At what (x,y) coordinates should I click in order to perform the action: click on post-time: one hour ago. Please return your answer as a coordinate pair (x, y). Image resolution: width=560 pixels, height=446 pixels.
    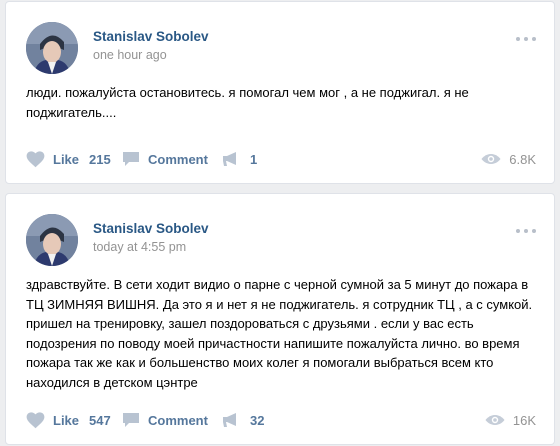
    Looking at the image, I should click on (130, 55).